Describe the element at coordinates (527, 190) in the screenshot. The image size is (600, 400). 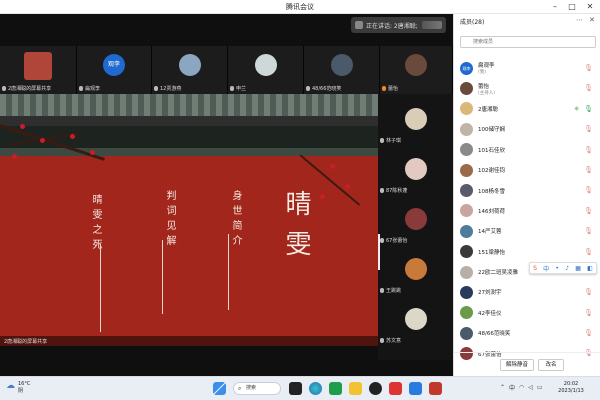
I see `list-item: 108杨冬雪 🎙` at that location.